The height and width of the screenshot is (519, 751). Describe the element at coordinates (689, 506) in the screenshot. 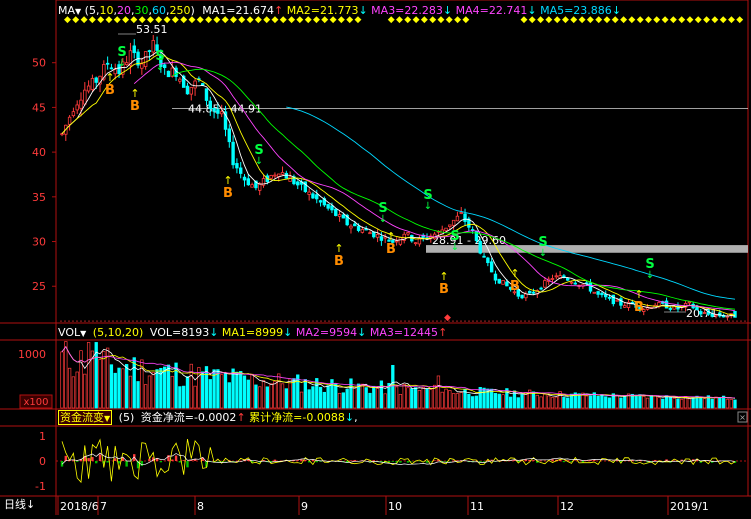

I see `x-tick-label: 2019/1` at that location.